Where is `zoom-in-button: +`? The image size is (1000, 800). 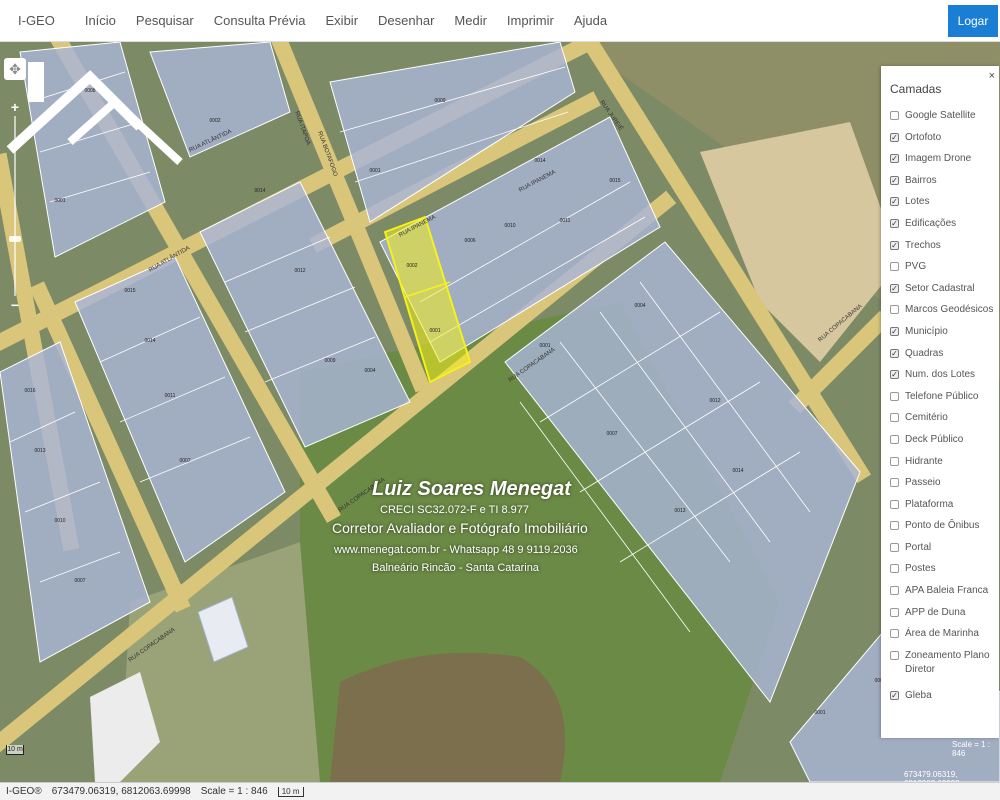 zoom-in-button: + is located at coordinates (15, 107).